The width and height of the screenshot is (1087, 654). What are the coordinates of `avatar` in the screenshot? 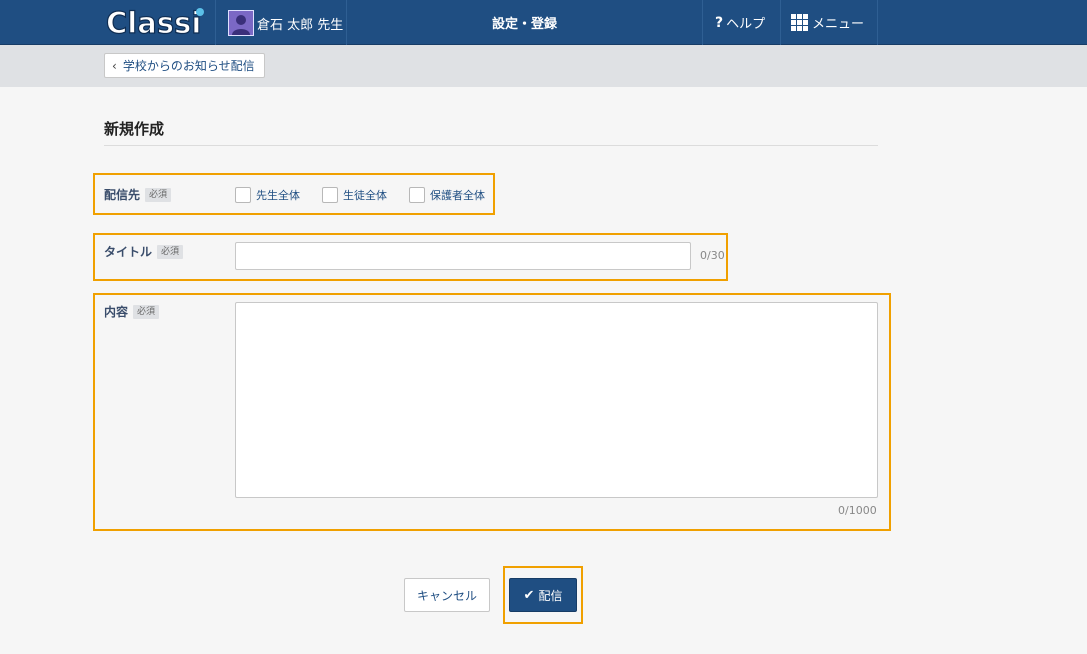 It's located at (241, 23).